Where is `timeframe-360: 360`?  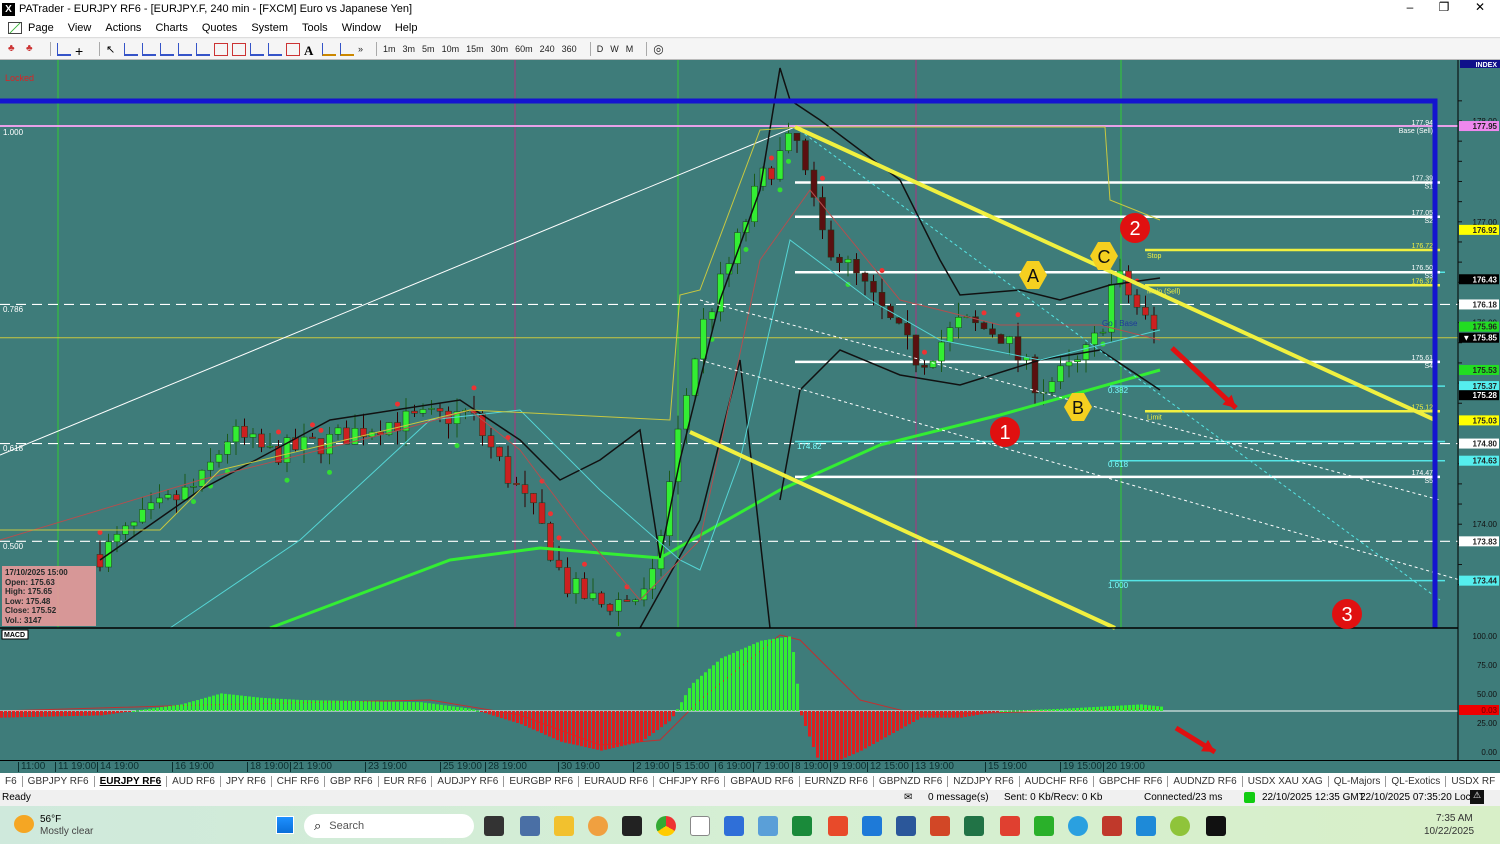
timeframe-360: 360 is located at coordinates (569, 49).